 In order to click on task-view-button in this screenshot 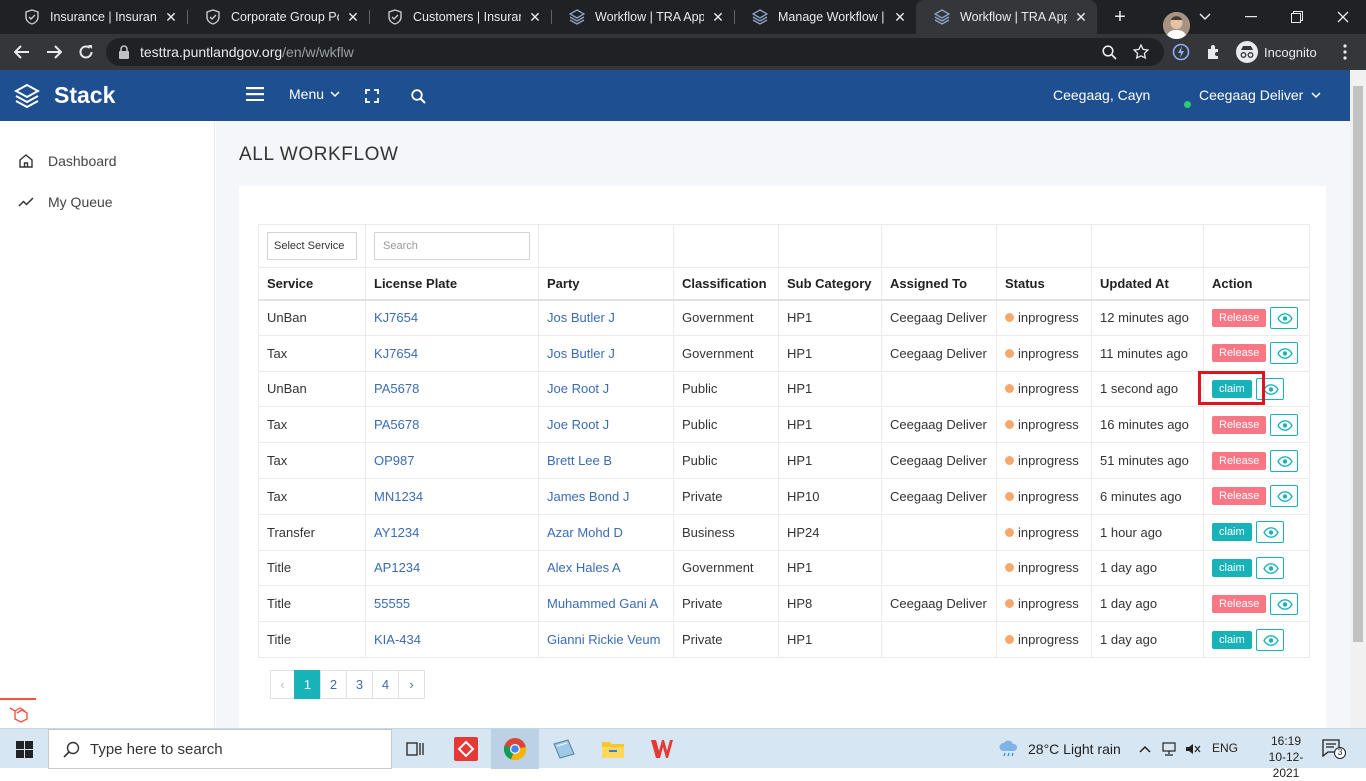, I will do `click(416, 749)`.